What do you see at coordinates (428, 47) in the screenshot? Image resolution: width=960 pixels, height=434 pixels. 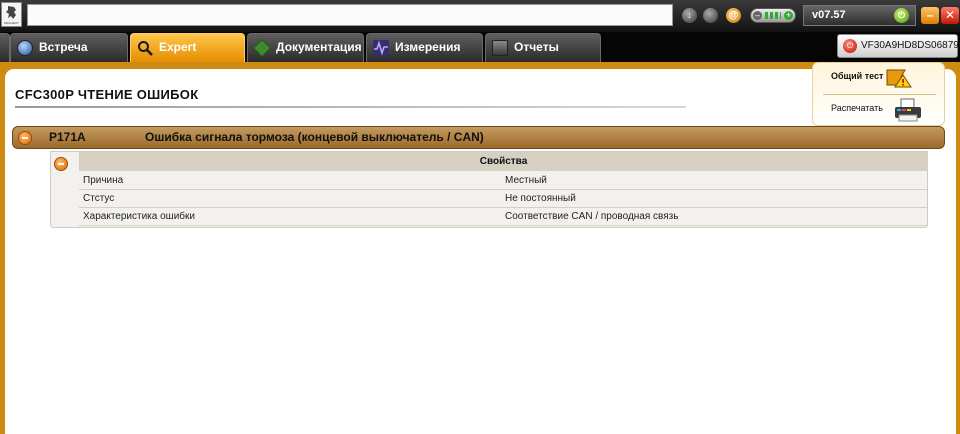 I see `tab-label: Измерения` at bounding box center [428, 47].